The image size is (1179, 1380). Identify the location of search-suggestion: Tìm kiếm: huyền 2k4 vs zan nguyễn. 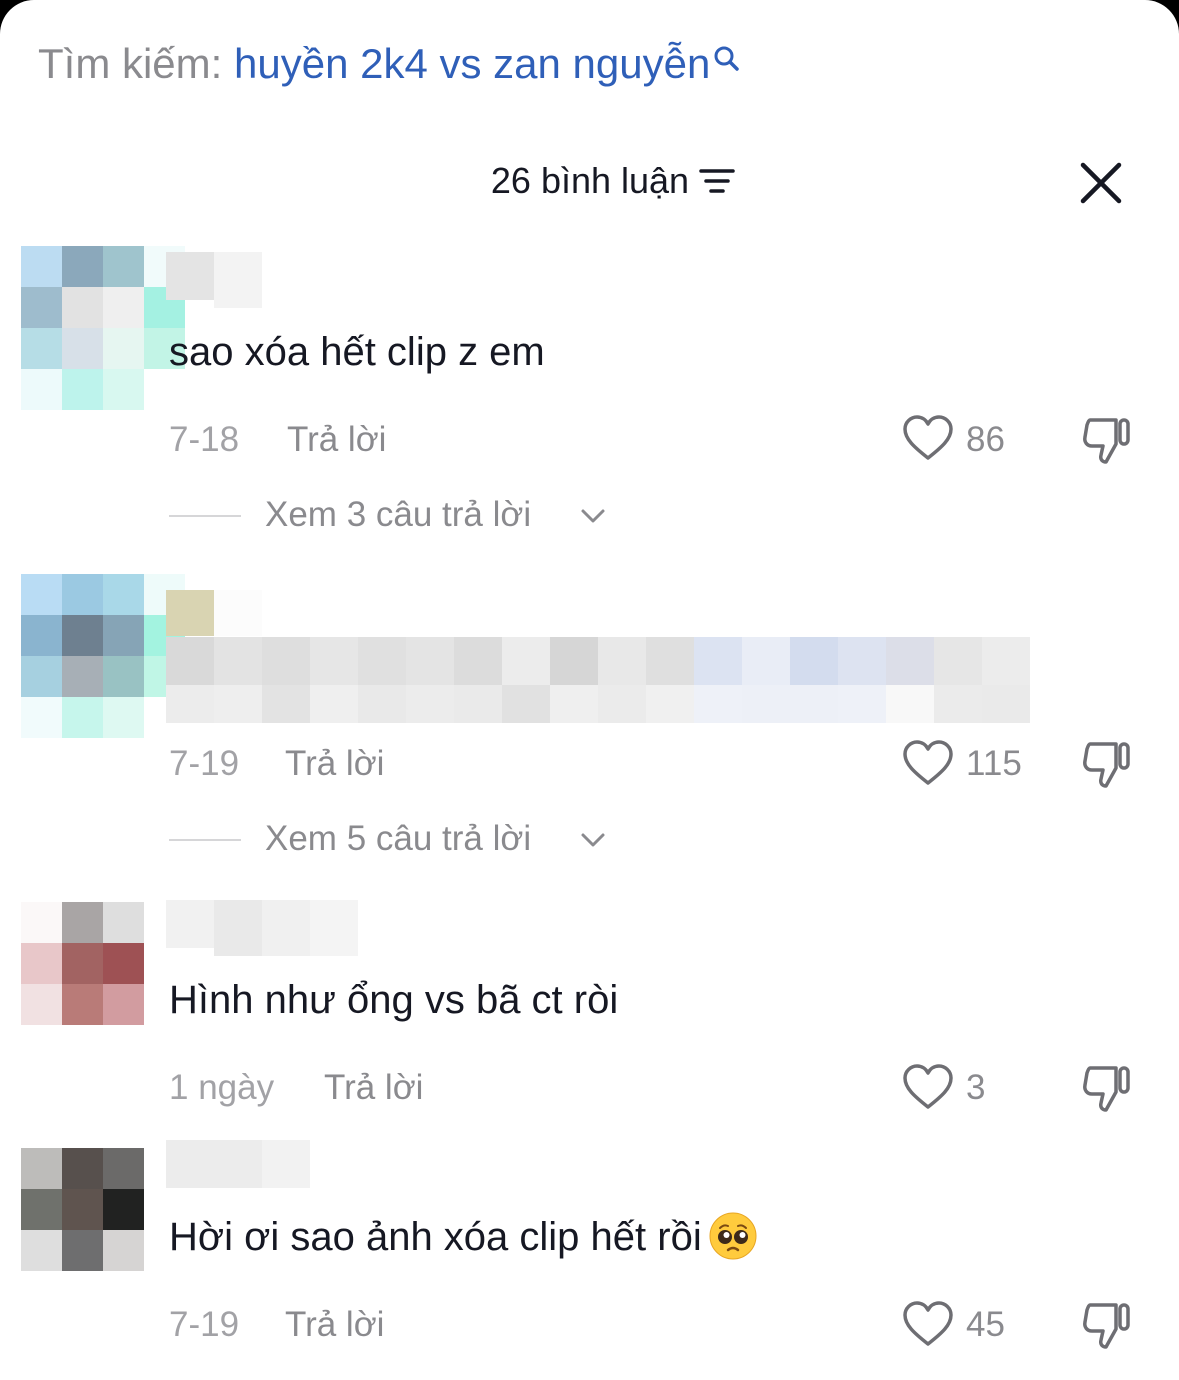
(390, 64).